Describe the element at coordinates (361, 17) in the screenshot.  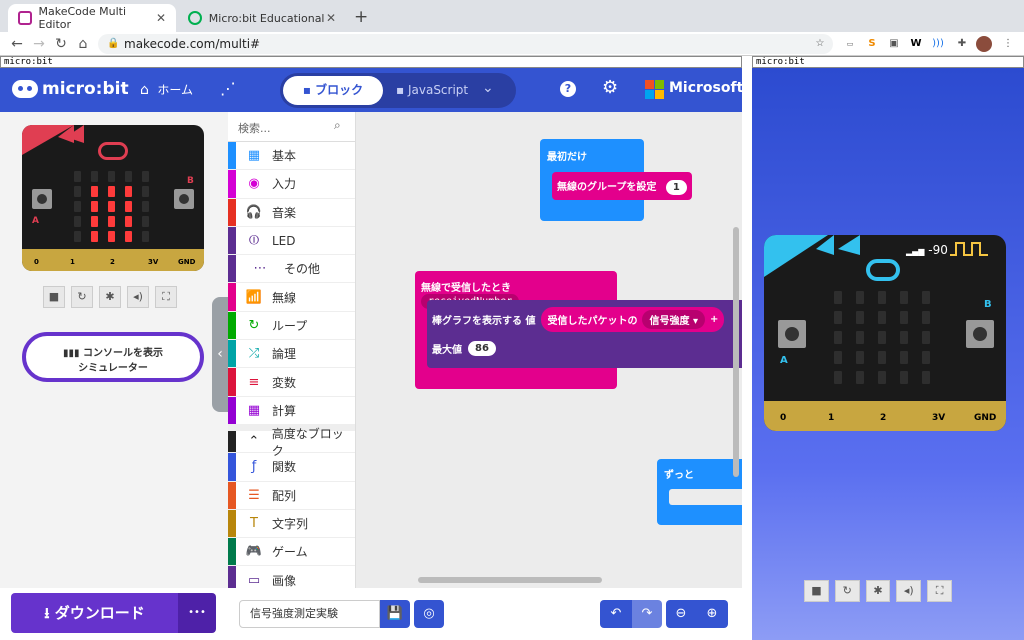
I see `new-tab-button: +` at that location.